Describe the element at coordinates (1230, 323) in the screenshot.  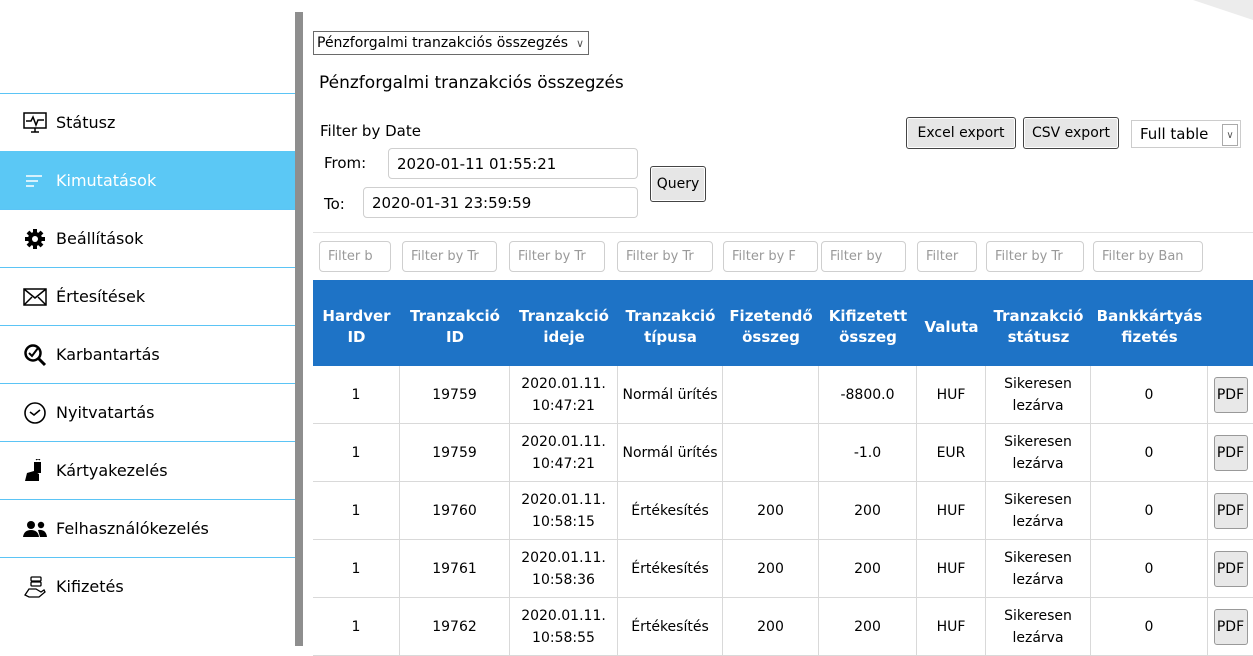
I see `column-header` at that location.